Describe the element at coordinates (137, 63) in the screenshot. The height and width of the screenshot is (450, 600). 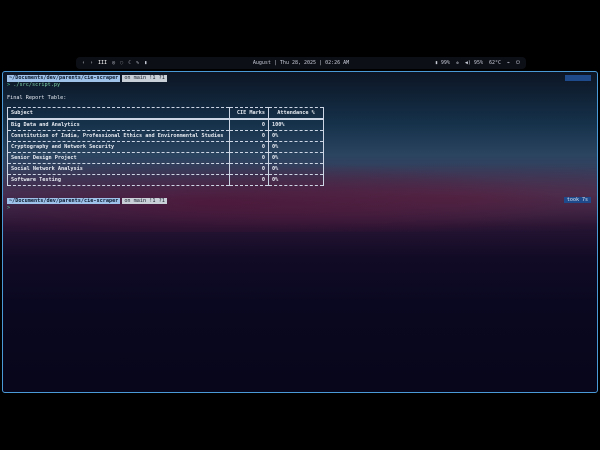
I see `edit-icon: ✎` at that location.